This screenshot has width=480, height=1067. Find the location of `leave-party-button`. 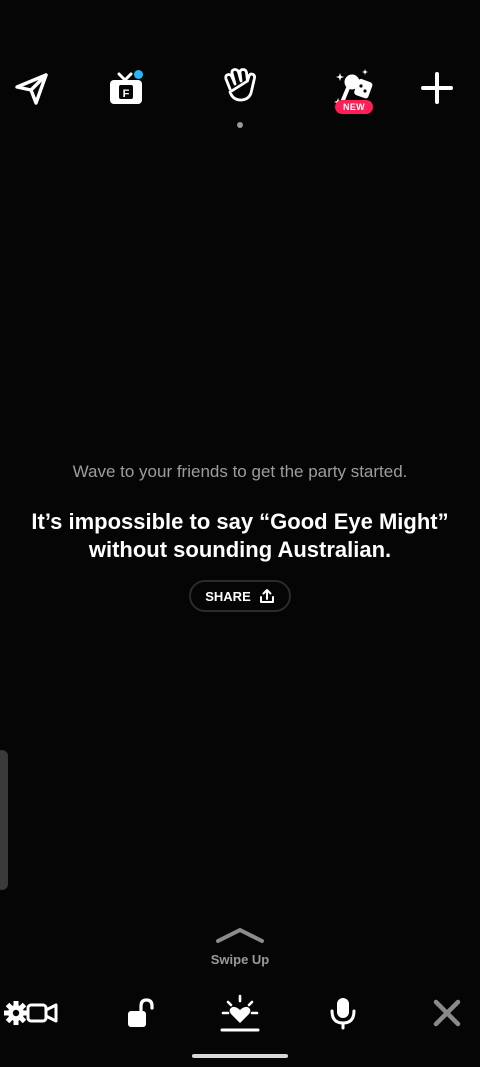

leave-party-button is located at coordinates (447, 1013).